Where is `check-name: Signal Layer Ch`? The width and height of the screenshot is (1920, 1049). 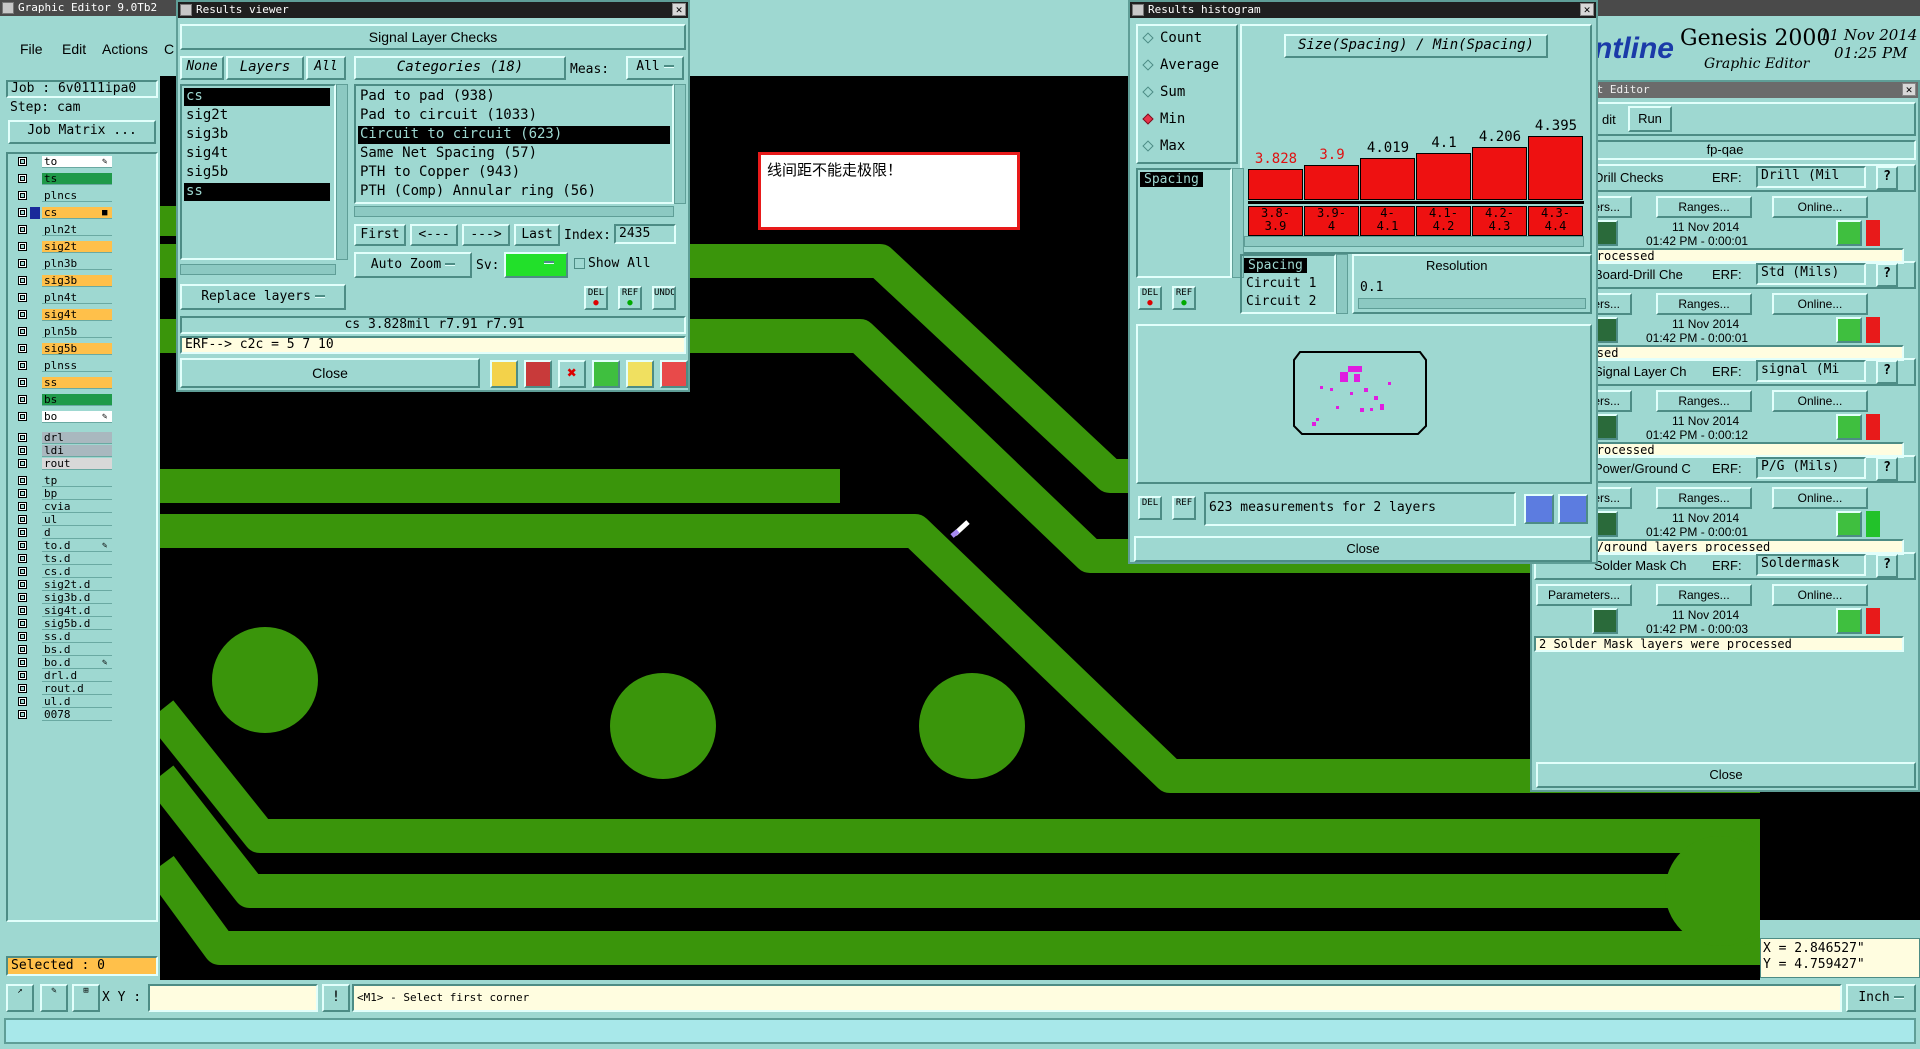 check-name: Signal Layer Ch is located at coordinates (1640, 371).